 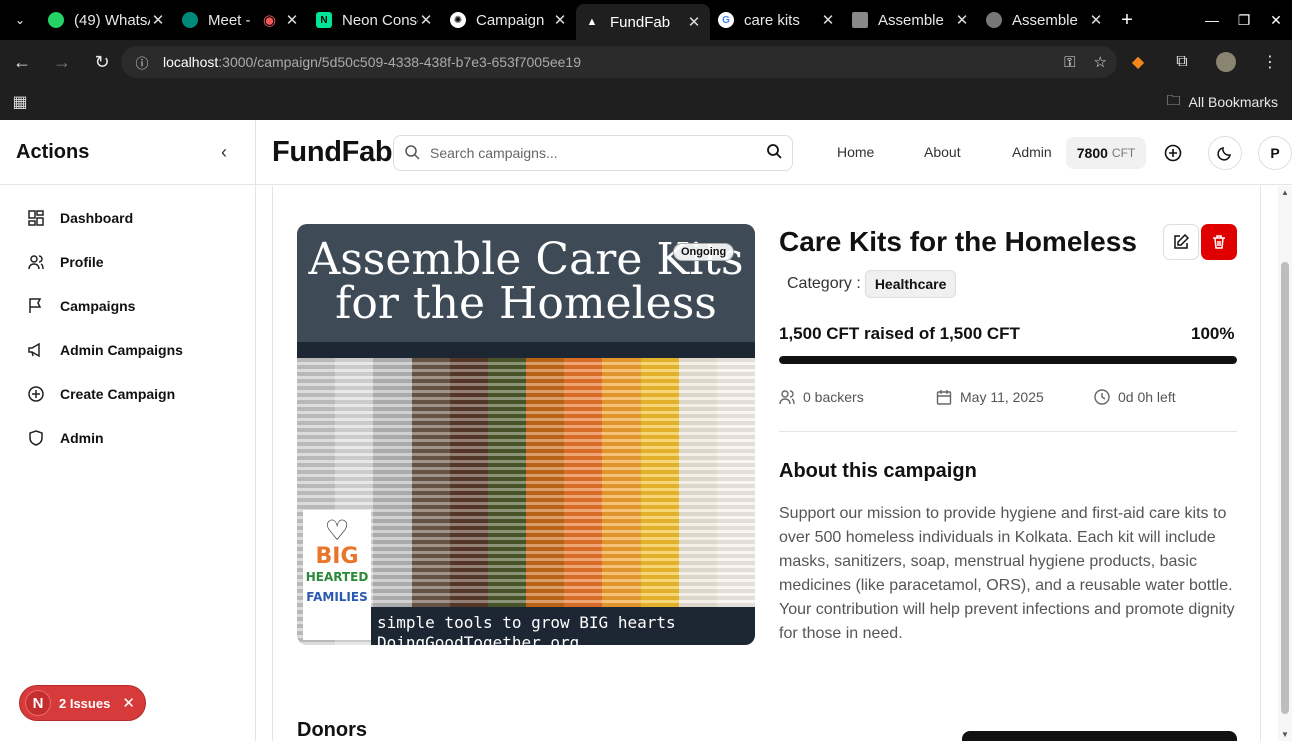 What do you see at coordinates (1102, 397) in the screenshot?
I see `clock-icon` at bounding box center [1102, 397].